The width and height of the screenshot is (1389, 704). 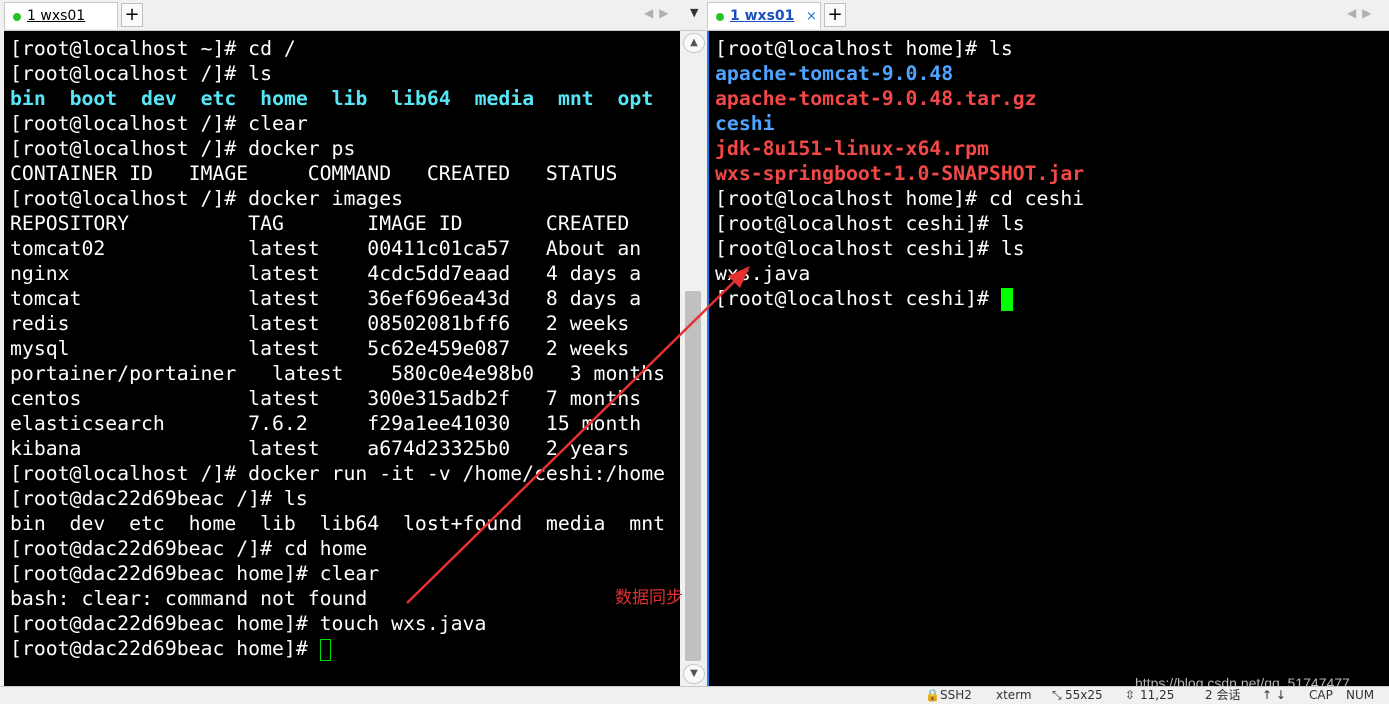 What do you see at coordinates (870, 248) in the screenshot?
I see `terminal-text: [root@localhost ceshi]# ls` at bounding box center [870, 248].